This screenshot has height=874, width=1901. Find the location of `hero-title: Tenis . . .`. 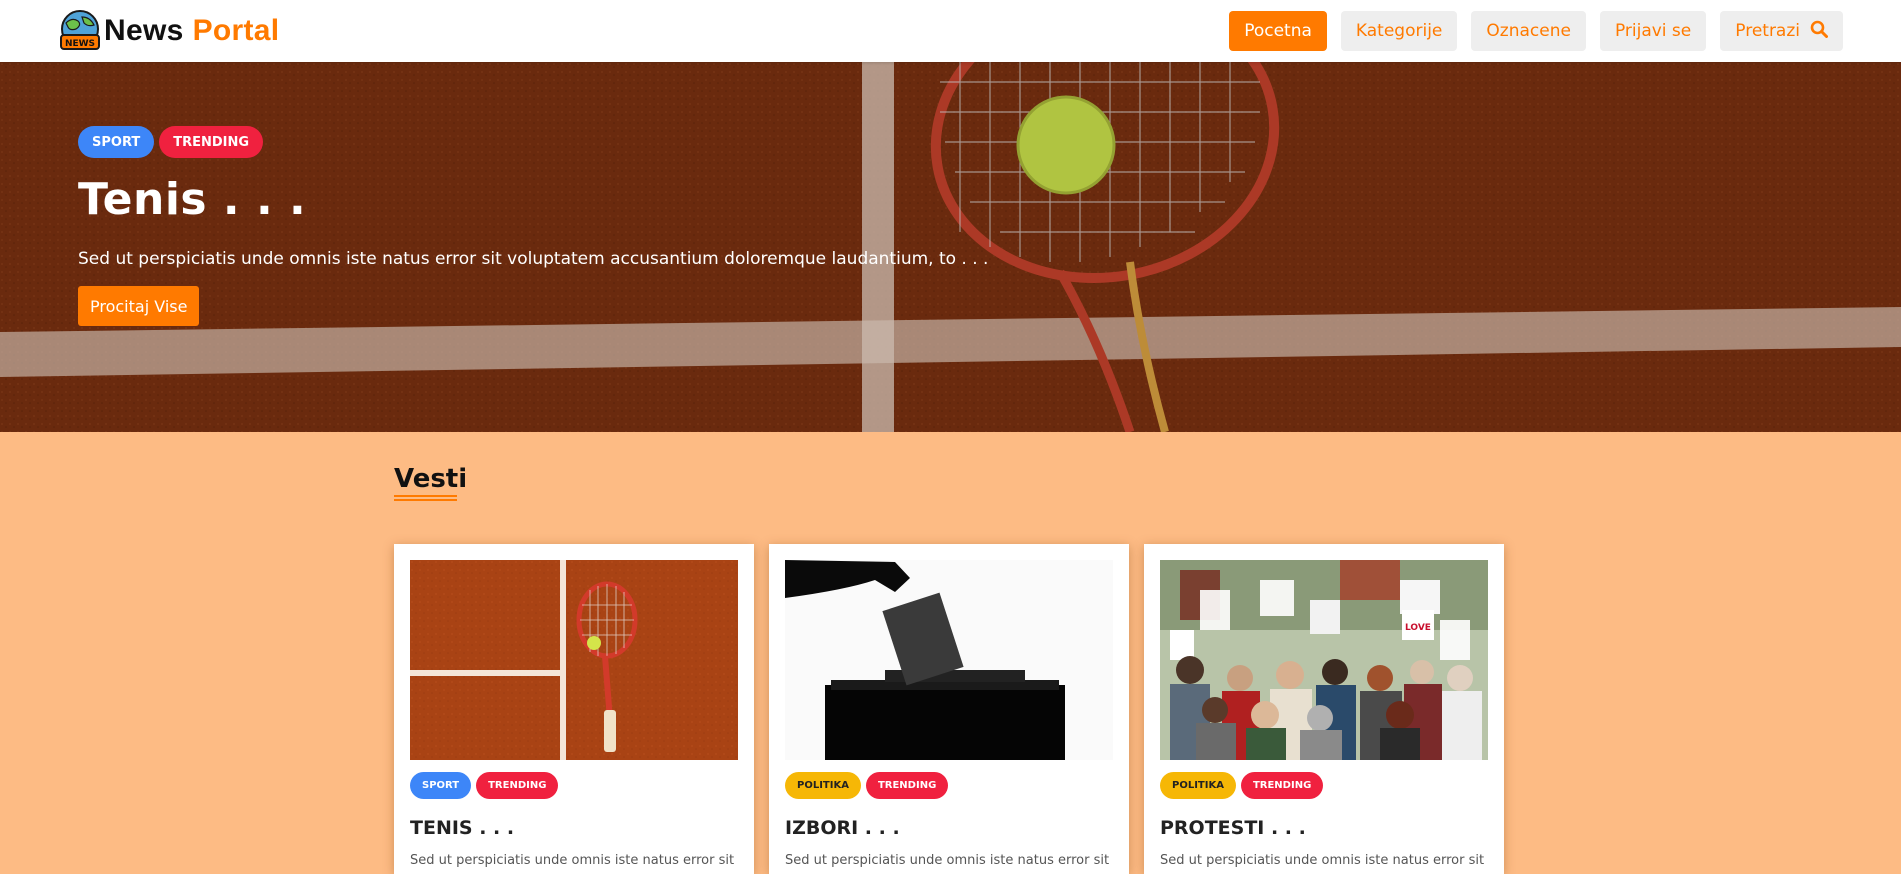

hero-title: Tenis . . . is located at coordinates (192, 199).